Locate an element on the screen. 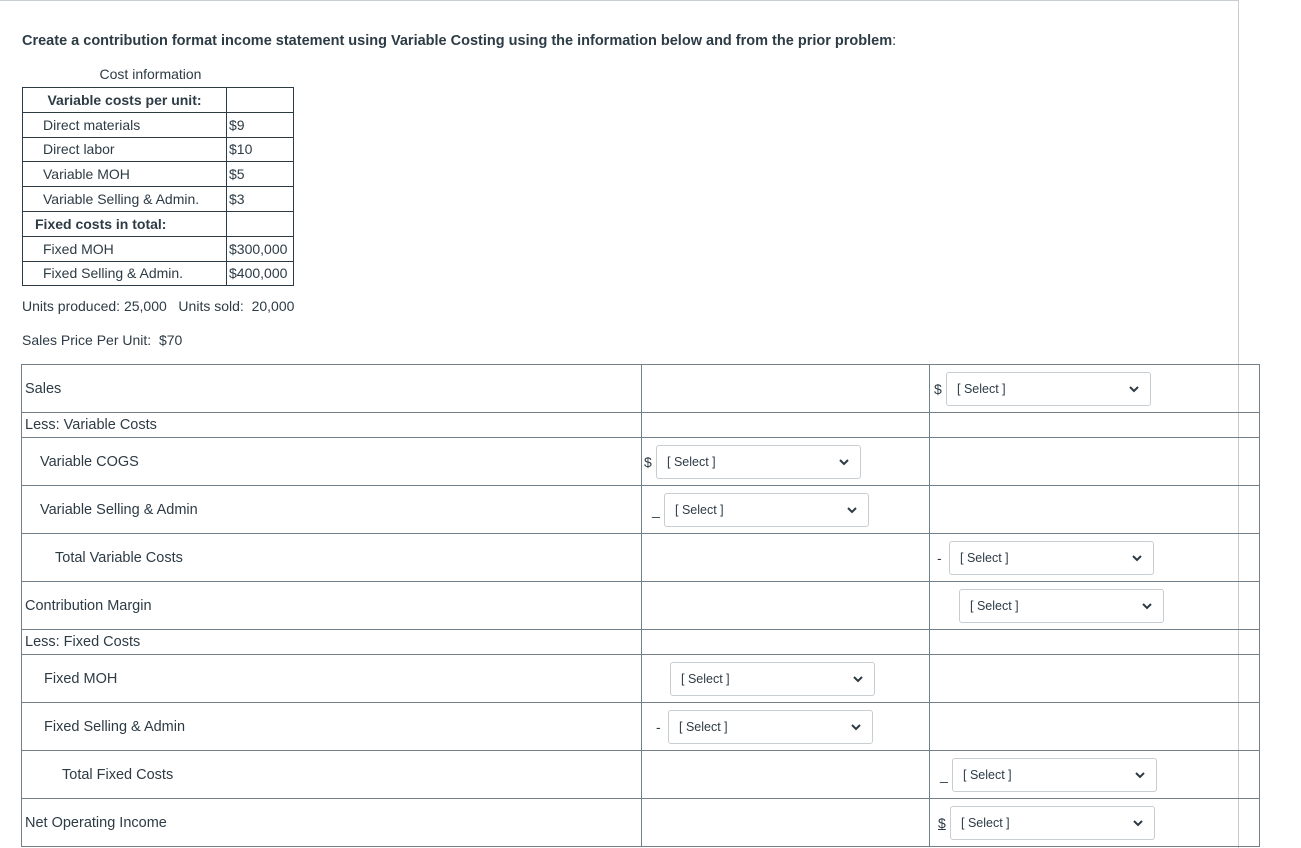 The height and width of the screenshot is (848, 1301). cost-row: Fixed MOH $300,000 is located at coordinates (158, 248).